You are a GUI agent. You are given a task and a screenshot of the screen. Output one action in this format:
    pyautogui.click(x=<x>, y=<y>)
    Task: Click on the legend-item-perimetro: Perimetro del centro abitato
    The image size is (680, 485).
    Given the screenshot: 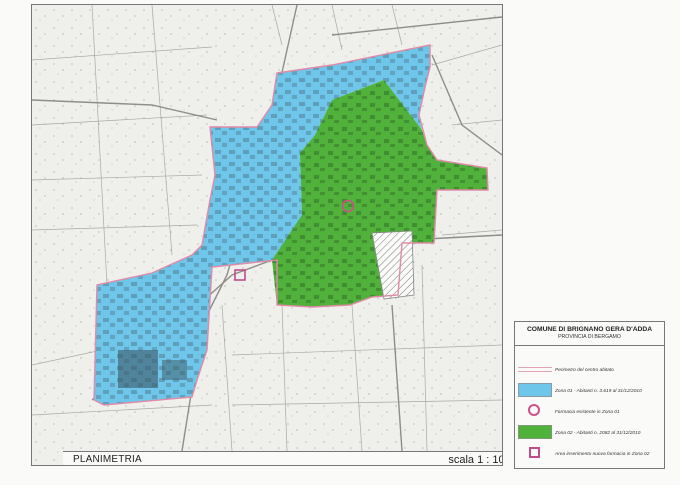 What is the action you would take?
    pyautogui.click(x=589, y=372)
    